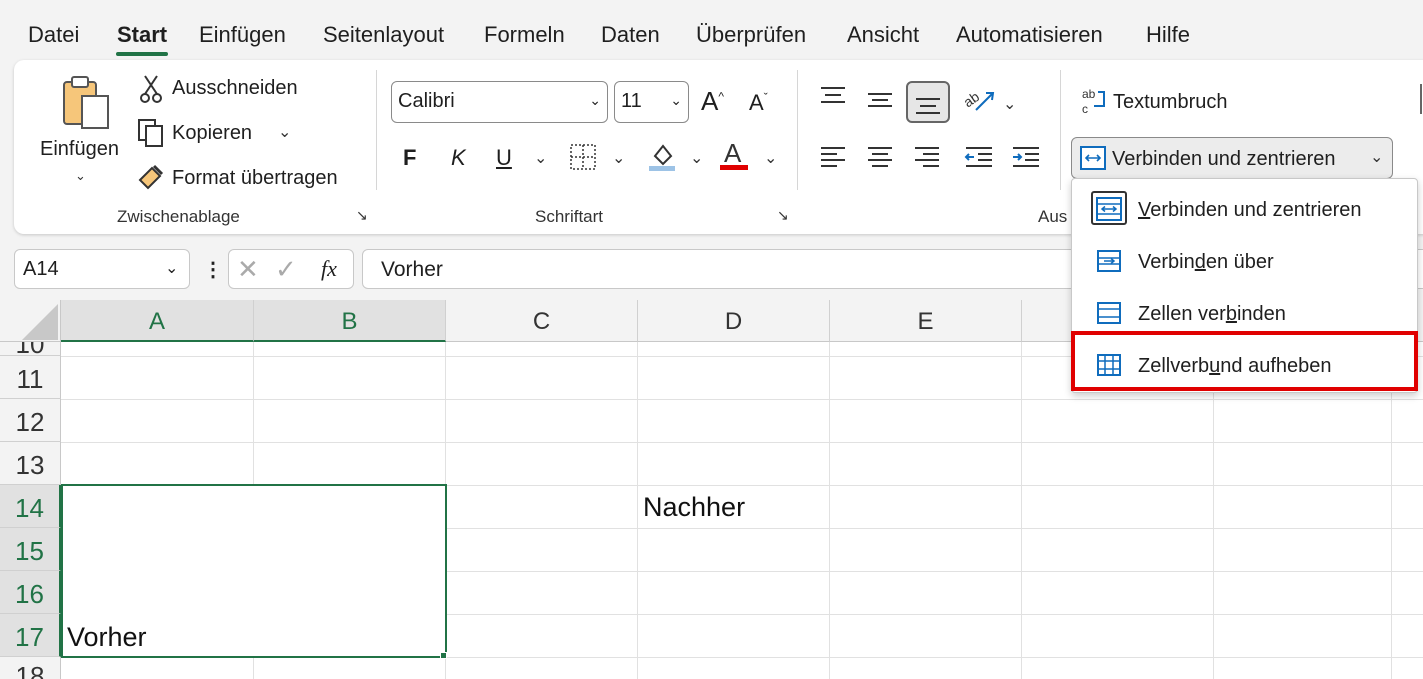 This screenshot has height=679, width=1423. Describe the element at coordinates (30, 349) in the screenshot. I see `row-header-10: 10` at that location.